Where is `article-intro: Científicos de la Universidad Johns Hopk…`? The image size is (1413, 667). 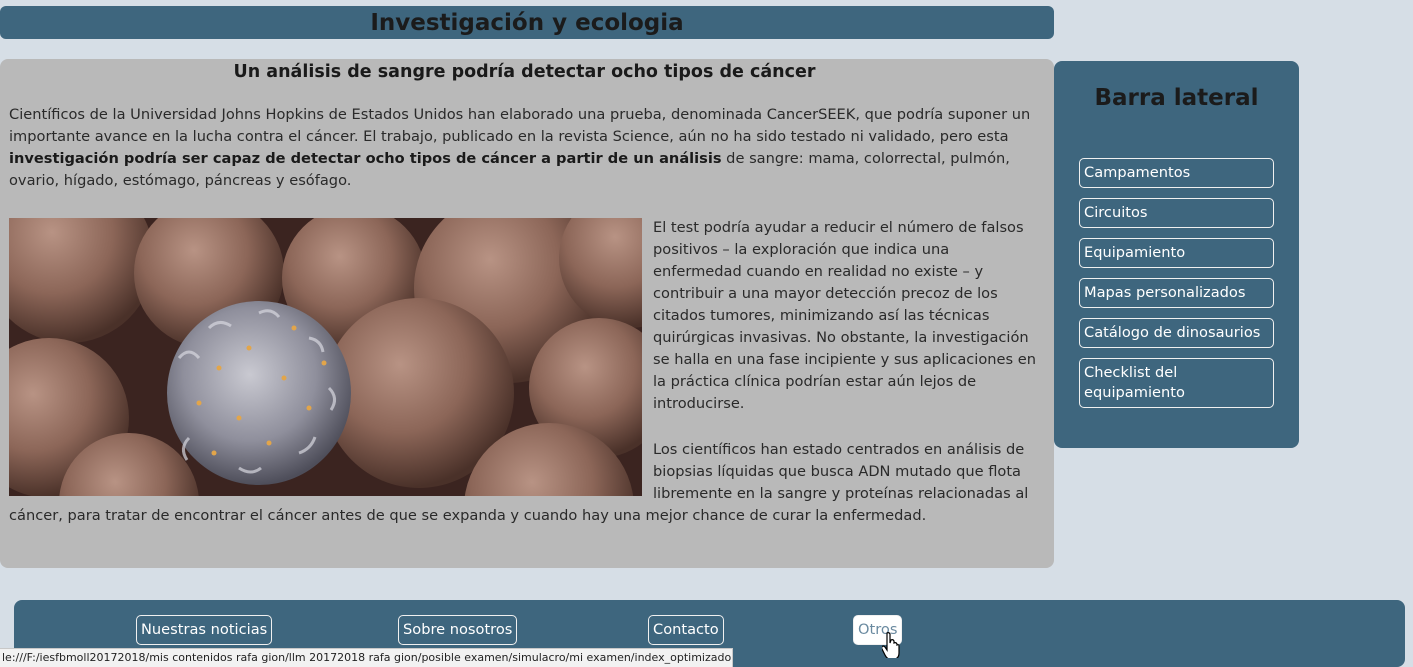
article-intro: Científicos de la Universidad Johns Hopk… is located at coordinates (524, 148).